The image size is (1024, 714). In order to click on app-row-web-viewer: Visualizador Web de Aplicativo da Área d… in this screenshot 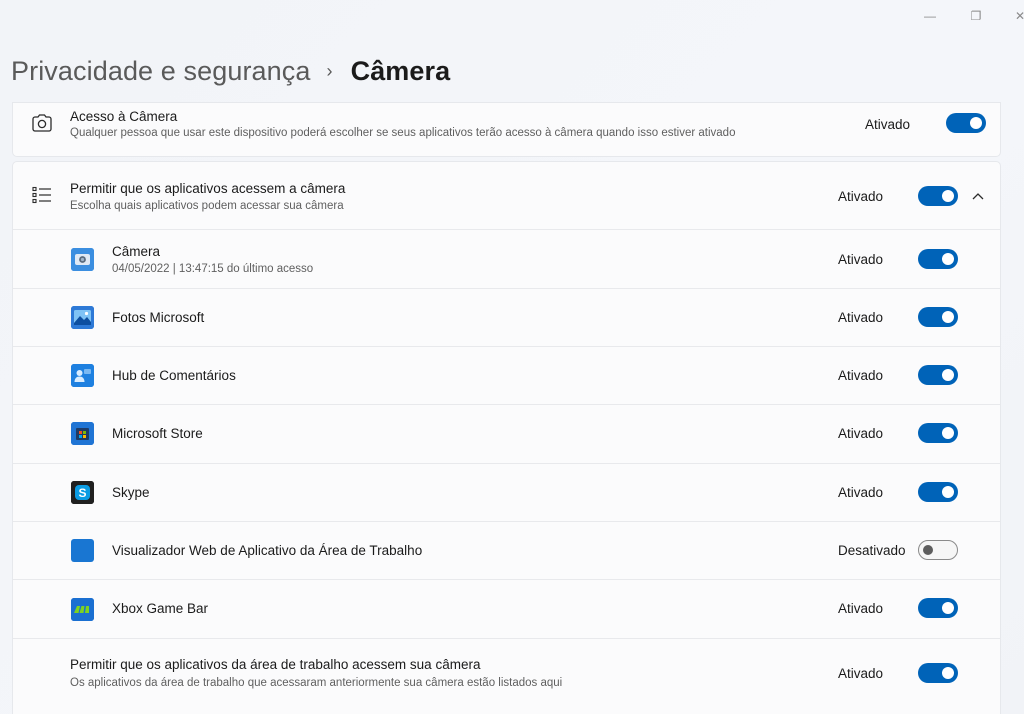, I will do `click(506, 550)`.